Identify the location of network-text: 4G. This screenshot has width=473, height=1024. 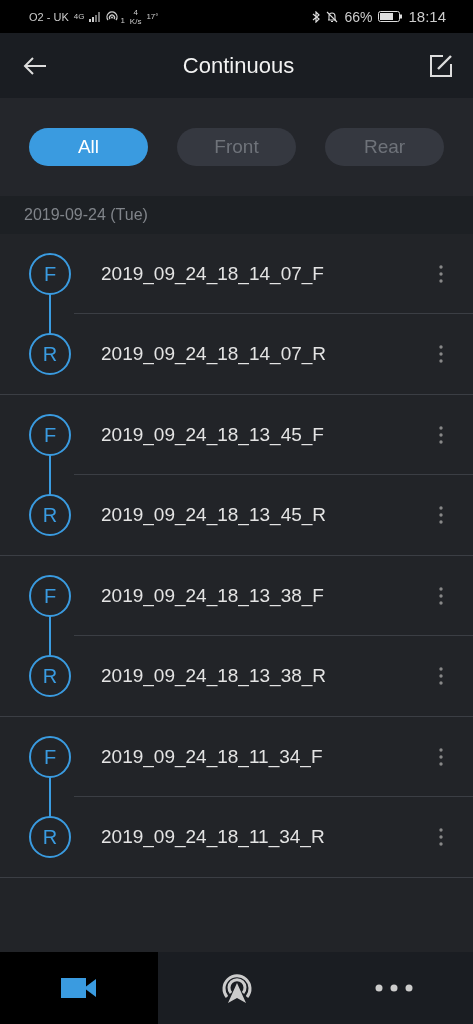
(79, 16).